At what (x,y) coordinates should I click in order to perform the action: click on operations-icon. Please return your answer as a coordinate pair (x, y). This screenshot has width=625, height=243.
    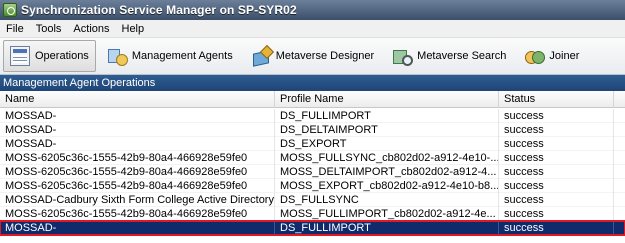
    Looking at the image, I should click on (20, 56).